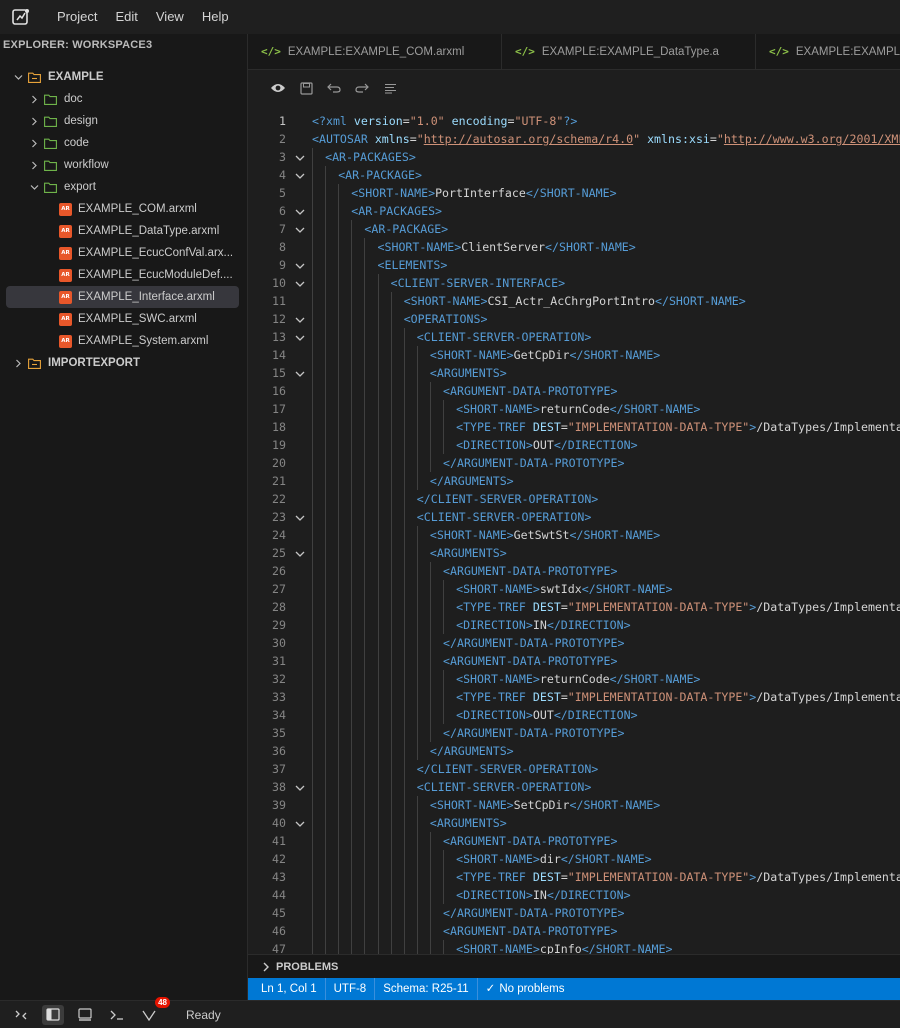 The width and height of the screenshot is (900, 1028). What do you see at coordinates (574, 121) in the screenshot?
I see `code-line: 1 <?xml version="1.0" encoding="UTF-8"?>` at bounding box center [574, 121].